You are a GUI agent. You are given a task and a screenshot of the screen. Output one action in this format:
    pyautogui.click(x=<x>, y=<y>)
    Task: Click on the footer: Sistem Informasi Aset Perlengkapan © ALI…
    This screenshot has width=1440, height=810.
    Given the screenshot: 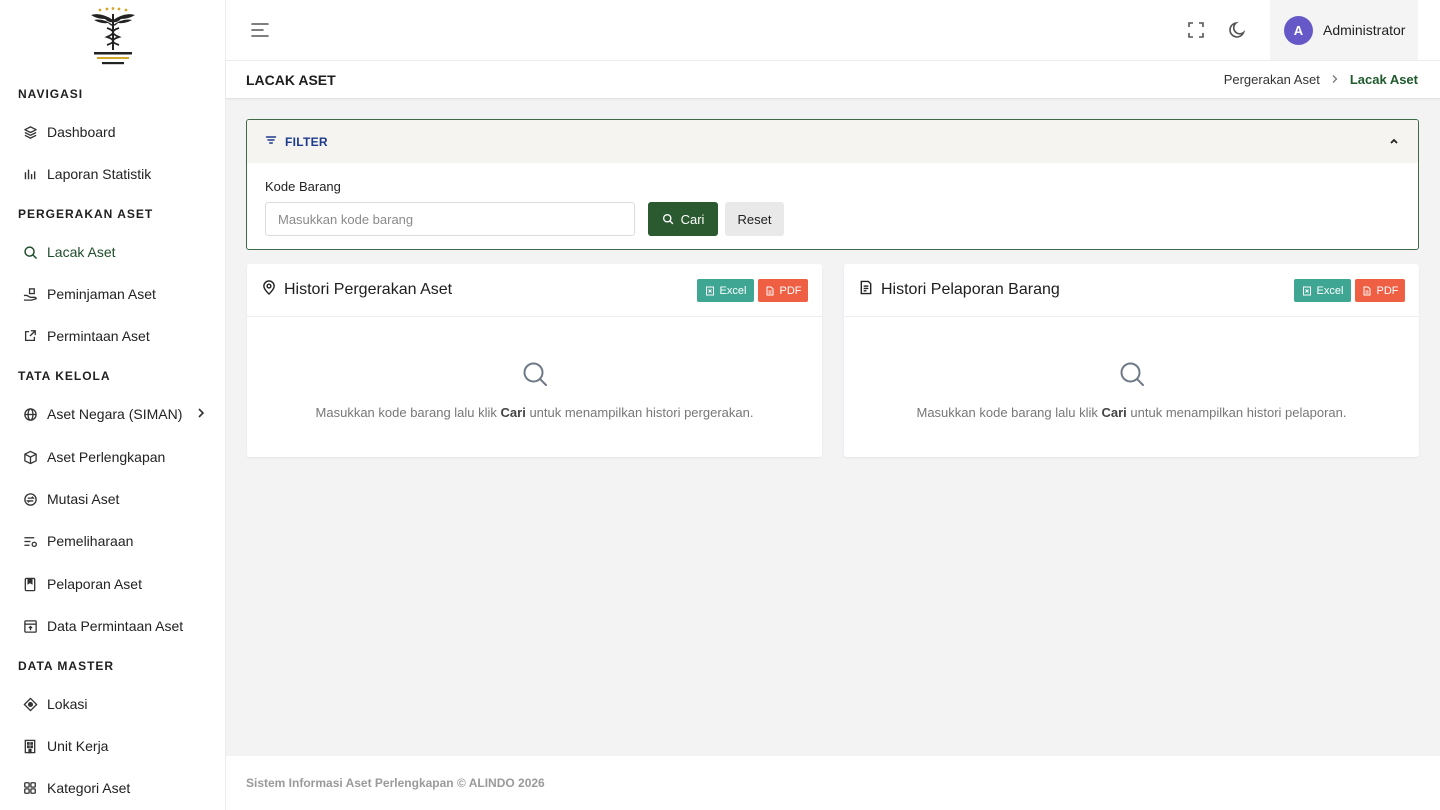 What is the action you would take?
    pyautogui.click(x=833, y=783)
    